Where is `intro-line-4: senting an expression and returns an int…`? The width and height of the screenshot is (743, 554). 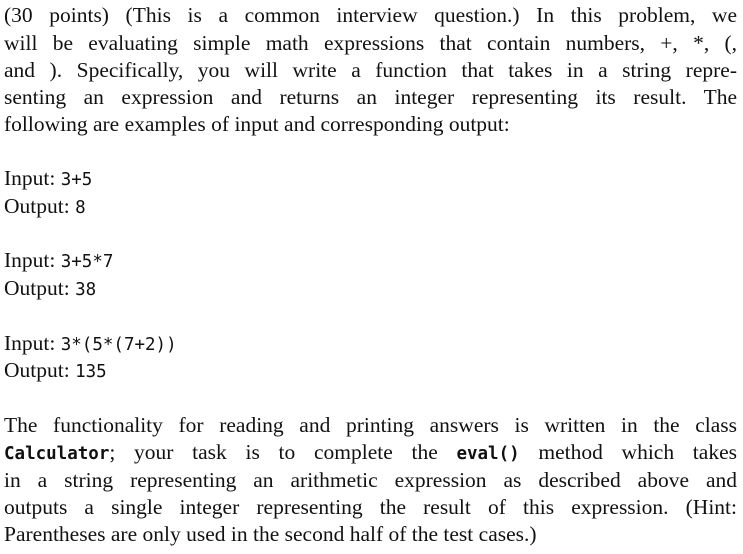 intro-line-4: senting an expression and returns an int… is located at coordinates (370, 97).